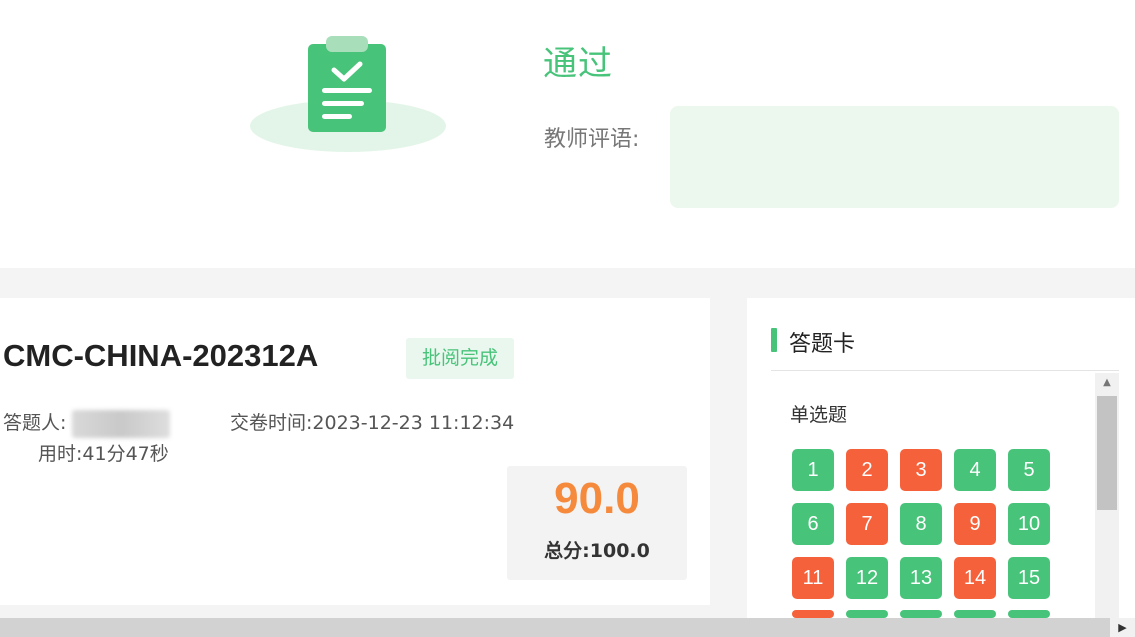  I want to click on duration-info: 用时:41分47秒, so click(103, 452).